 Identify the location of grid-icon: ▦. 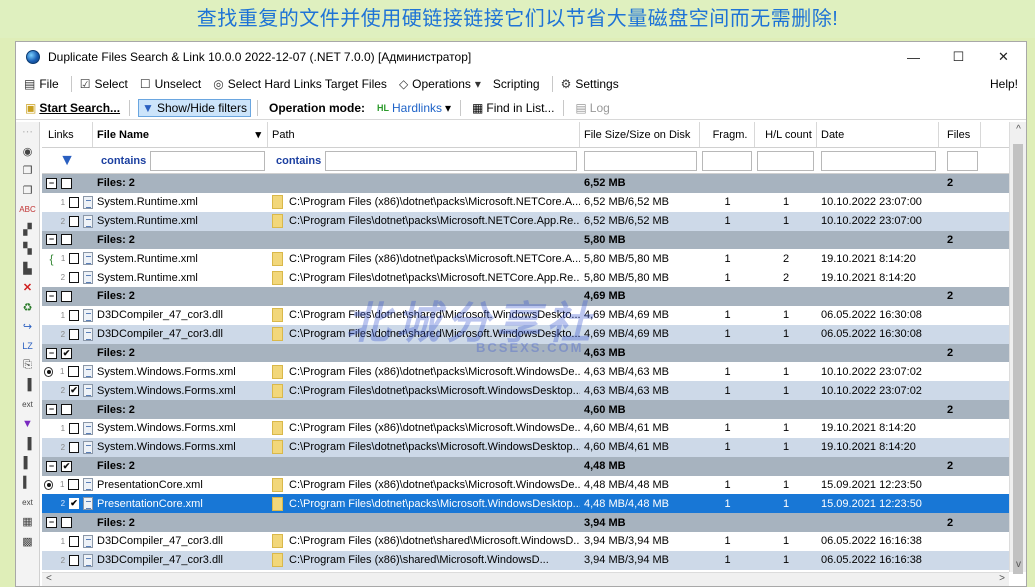
(27, 522).